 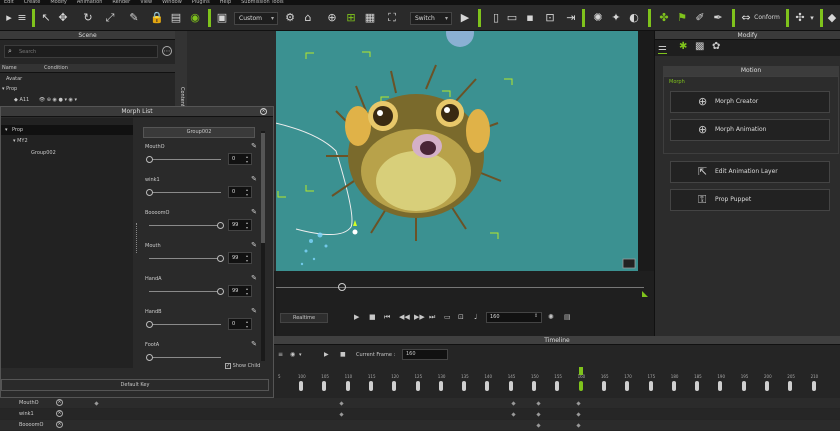 I want to click on motion-section-header: Motion, so click(x=751, y=71).